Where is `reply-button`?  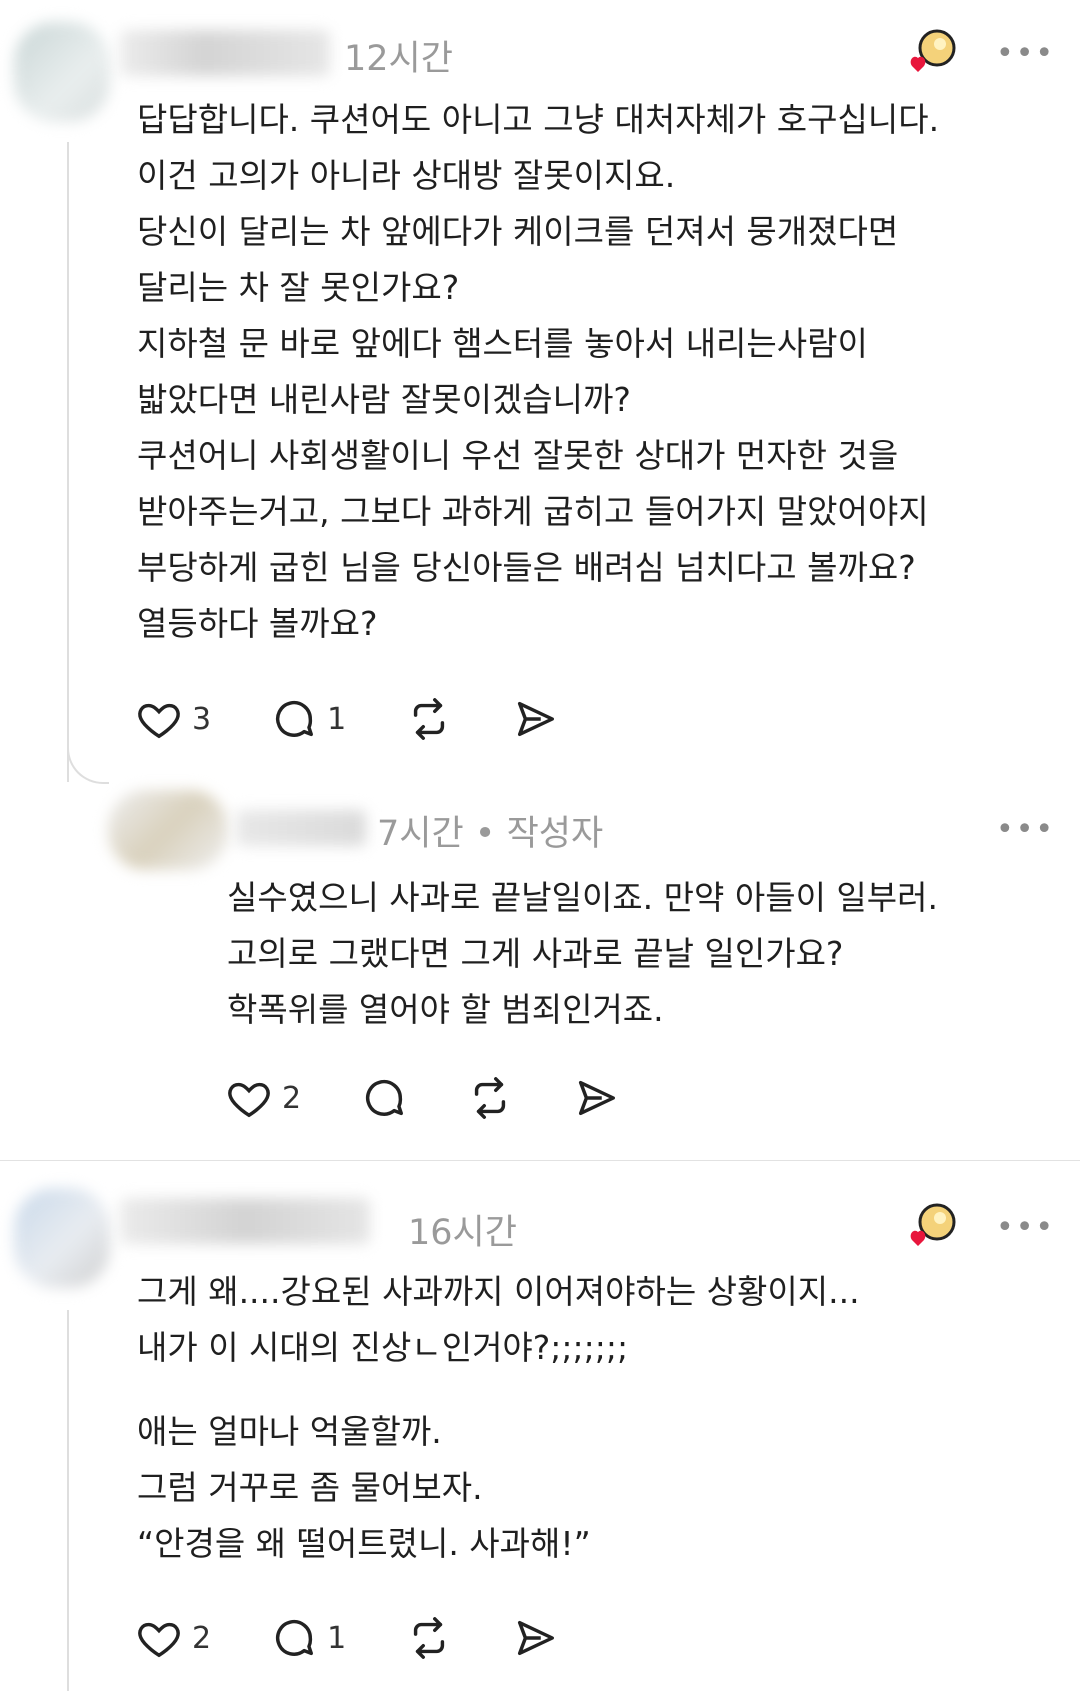 reply-button is located at coordinates (384, 1098).